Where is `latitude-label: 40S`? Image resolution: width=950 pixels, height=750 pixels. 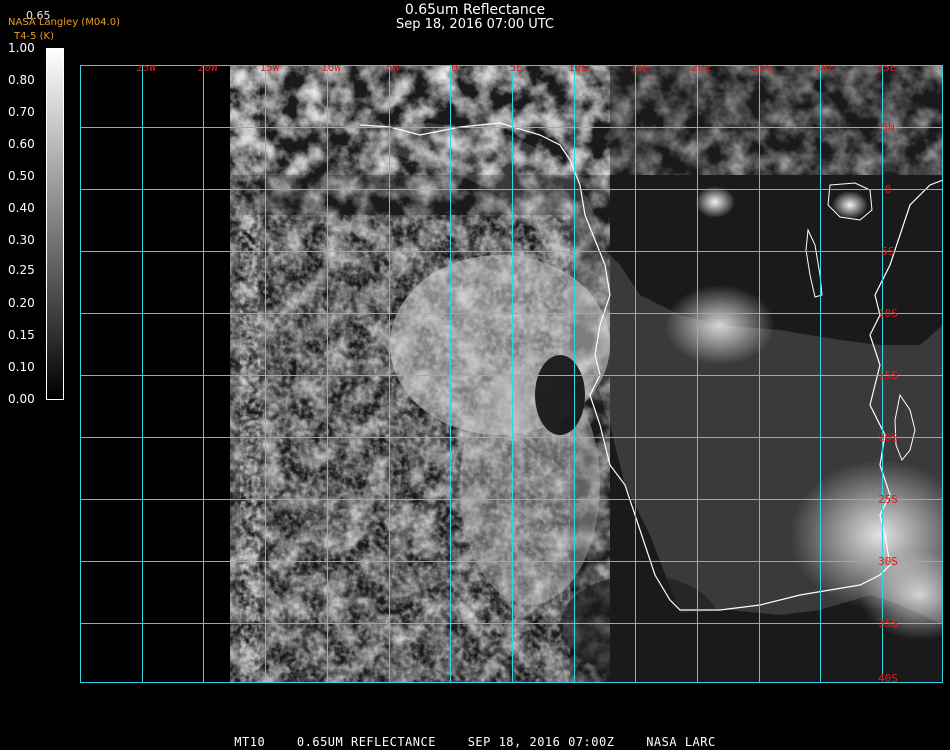
latitude-label: 40S is located at coordinates (888, 677).